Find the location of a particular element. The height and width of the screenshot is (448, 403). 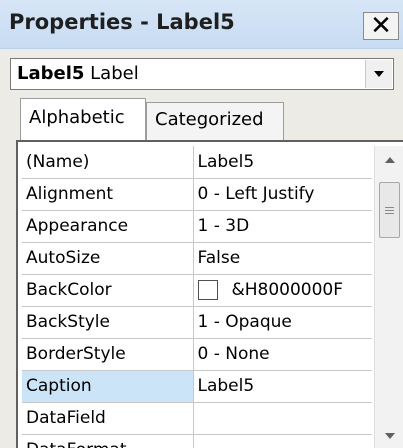

property-name: Alignment is located at coordinates (108, 194).